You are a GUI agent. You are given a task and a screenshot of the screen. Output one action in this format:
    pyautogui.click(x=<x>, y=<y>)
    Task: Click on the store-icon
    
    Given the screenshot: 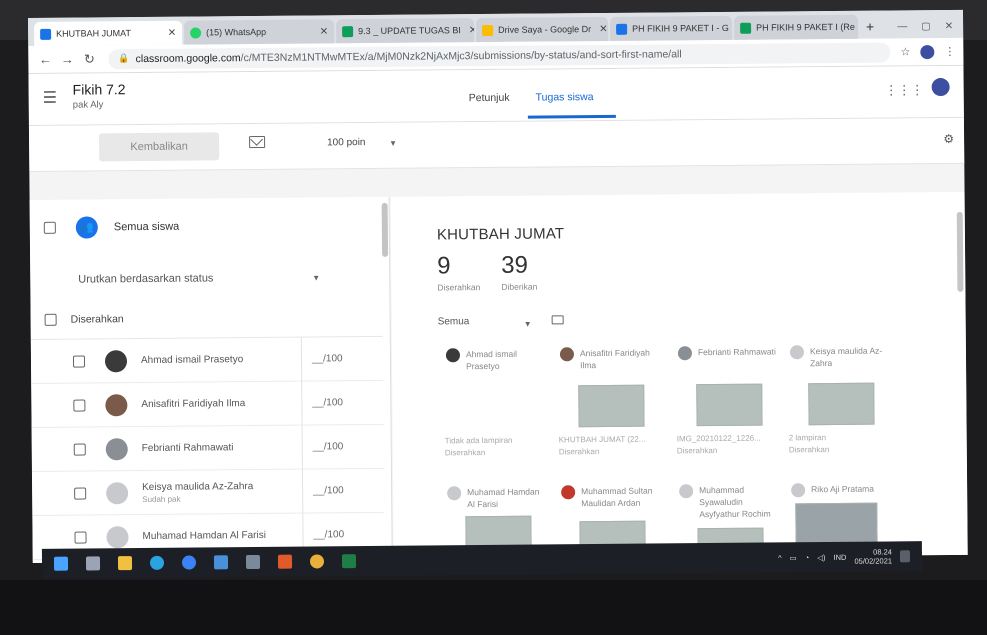 What is the action you would take?
    pyautogui.click(x=221, y=562)
    